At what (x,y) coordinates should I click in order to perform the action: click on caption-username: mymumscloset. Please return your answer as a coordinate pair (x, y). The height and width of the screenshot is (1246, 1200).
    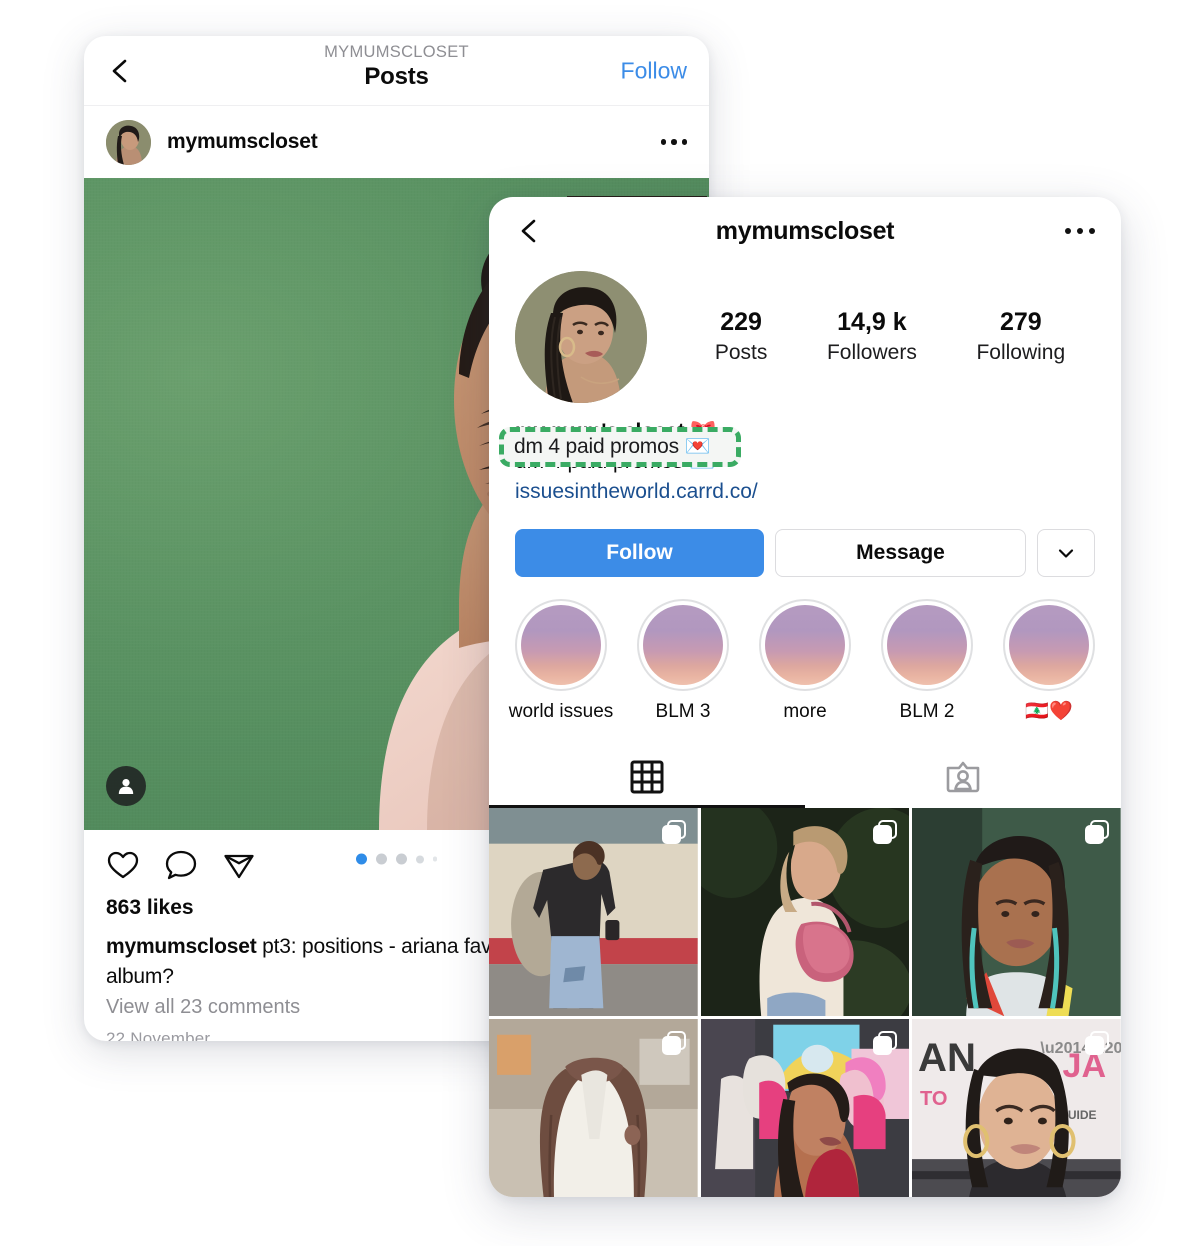
    Looking at the image, I should click on (181, 946).